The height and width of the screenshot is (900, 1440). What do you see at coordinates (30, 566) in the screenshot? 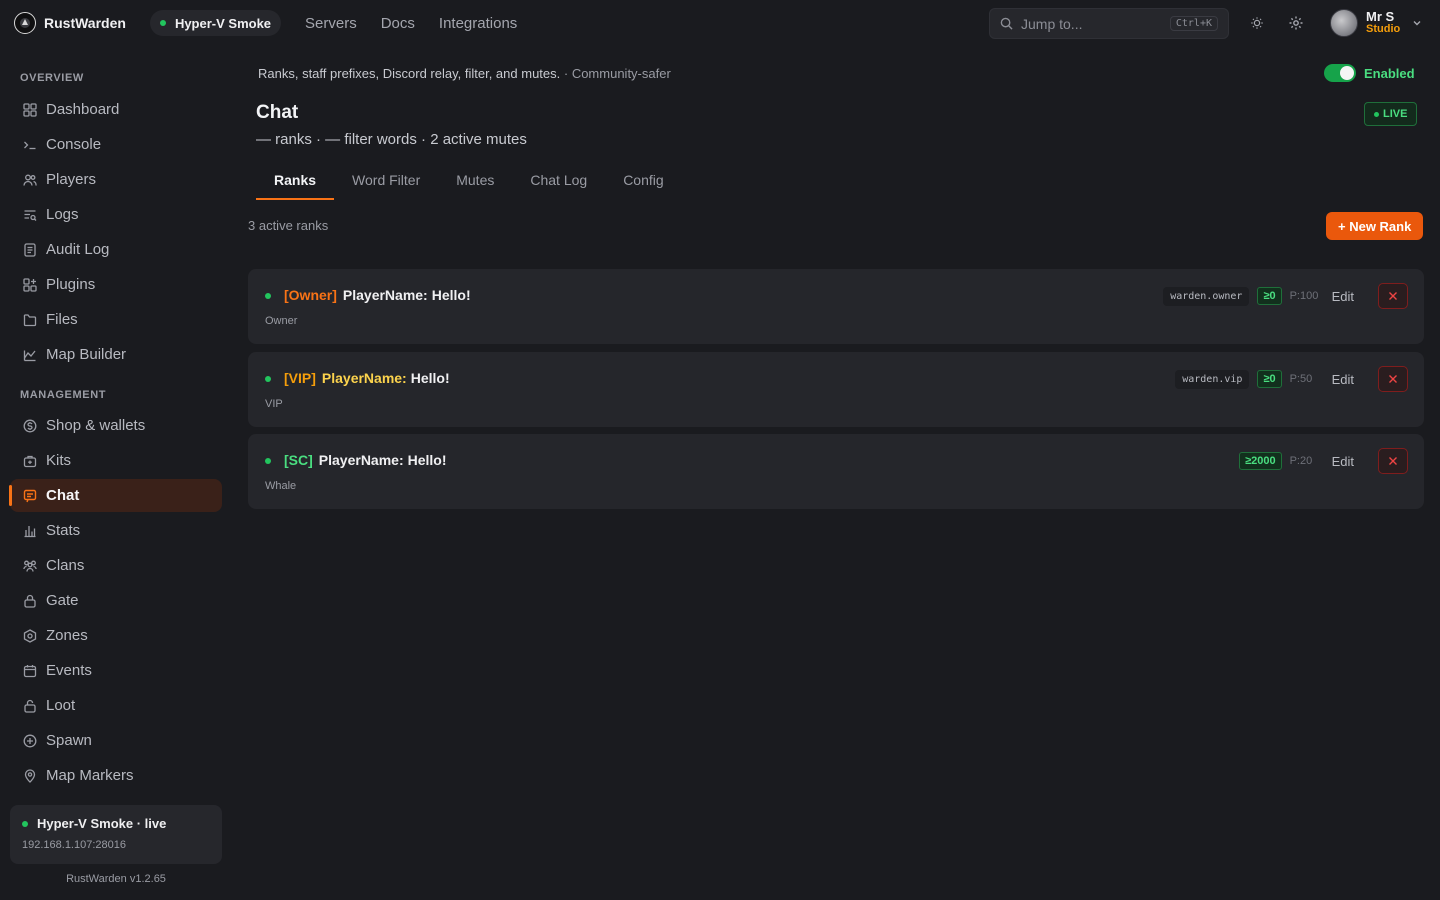
I see `clans-icon` at bounding box center [30, 566].